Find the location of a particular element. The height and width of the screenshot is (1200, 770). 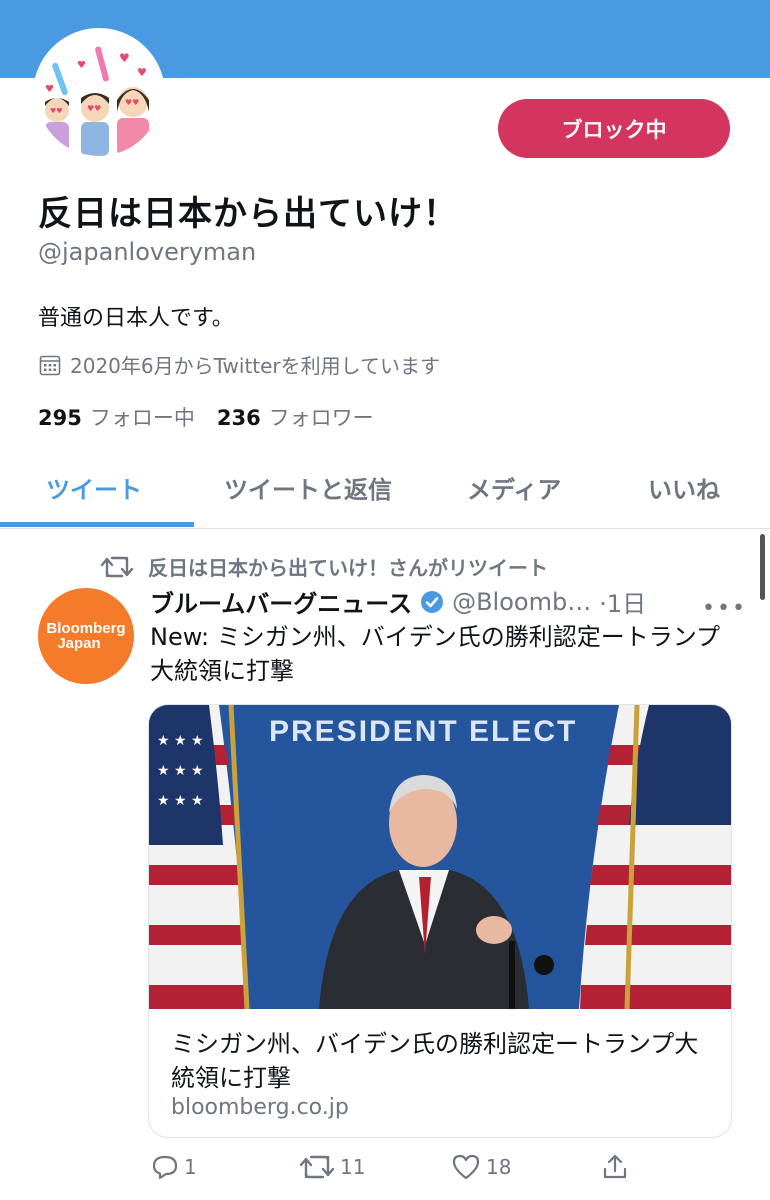

reply-button: 1 is located at coordinates (173, 1167).